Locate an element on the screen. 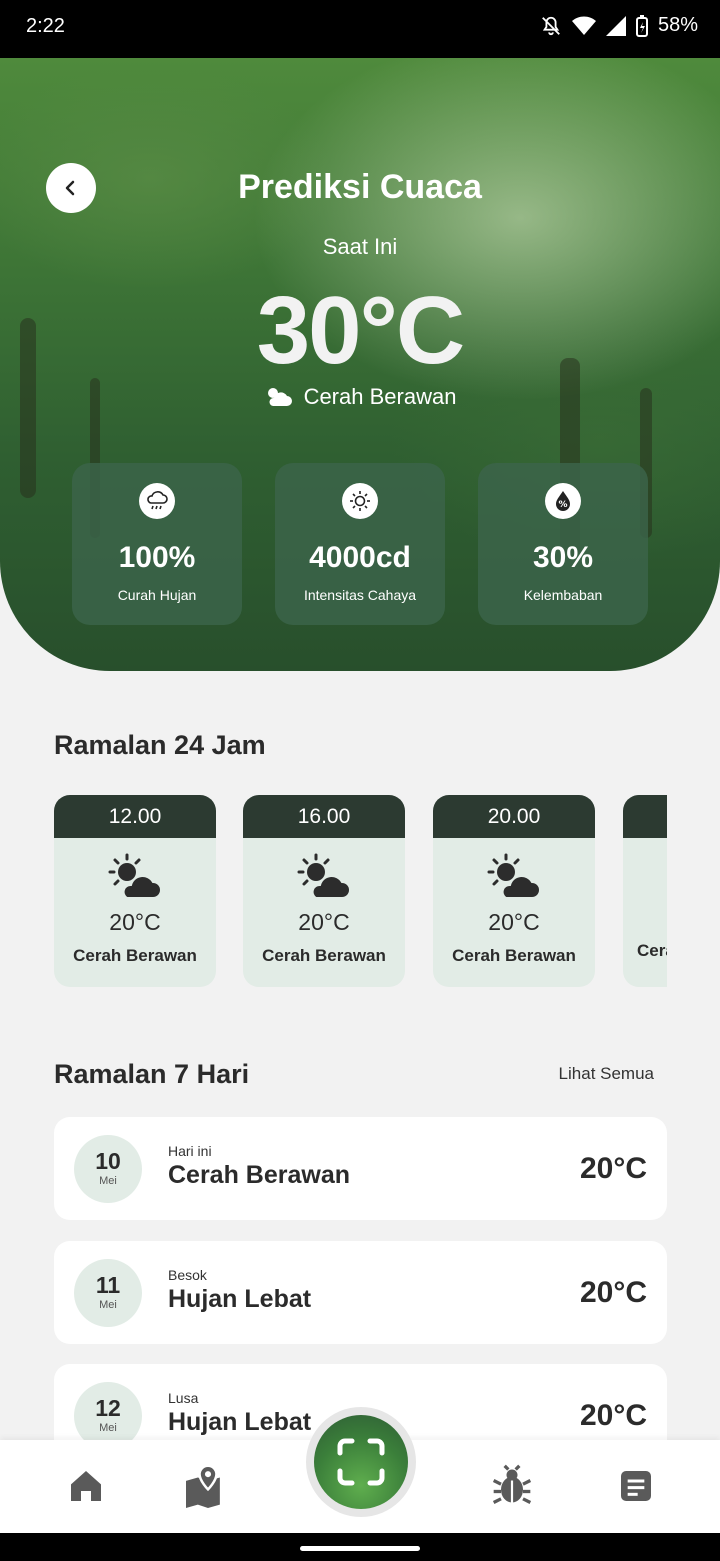 The height and width of the screenshot is (1561, 720). stat-humidity: % 30% Kelembaban is located at coordinates (563, 544).